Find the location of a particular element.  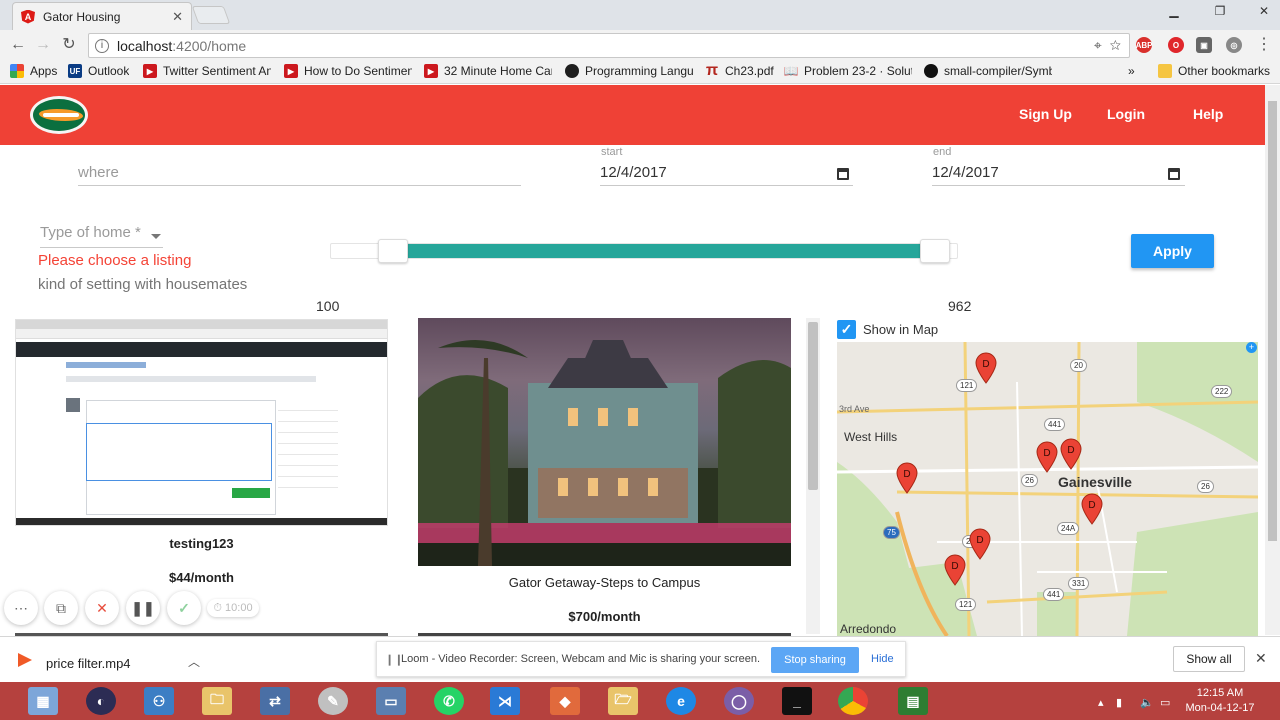

bookmarks-overflow-icon: » is located at coordinates (1131, 71).